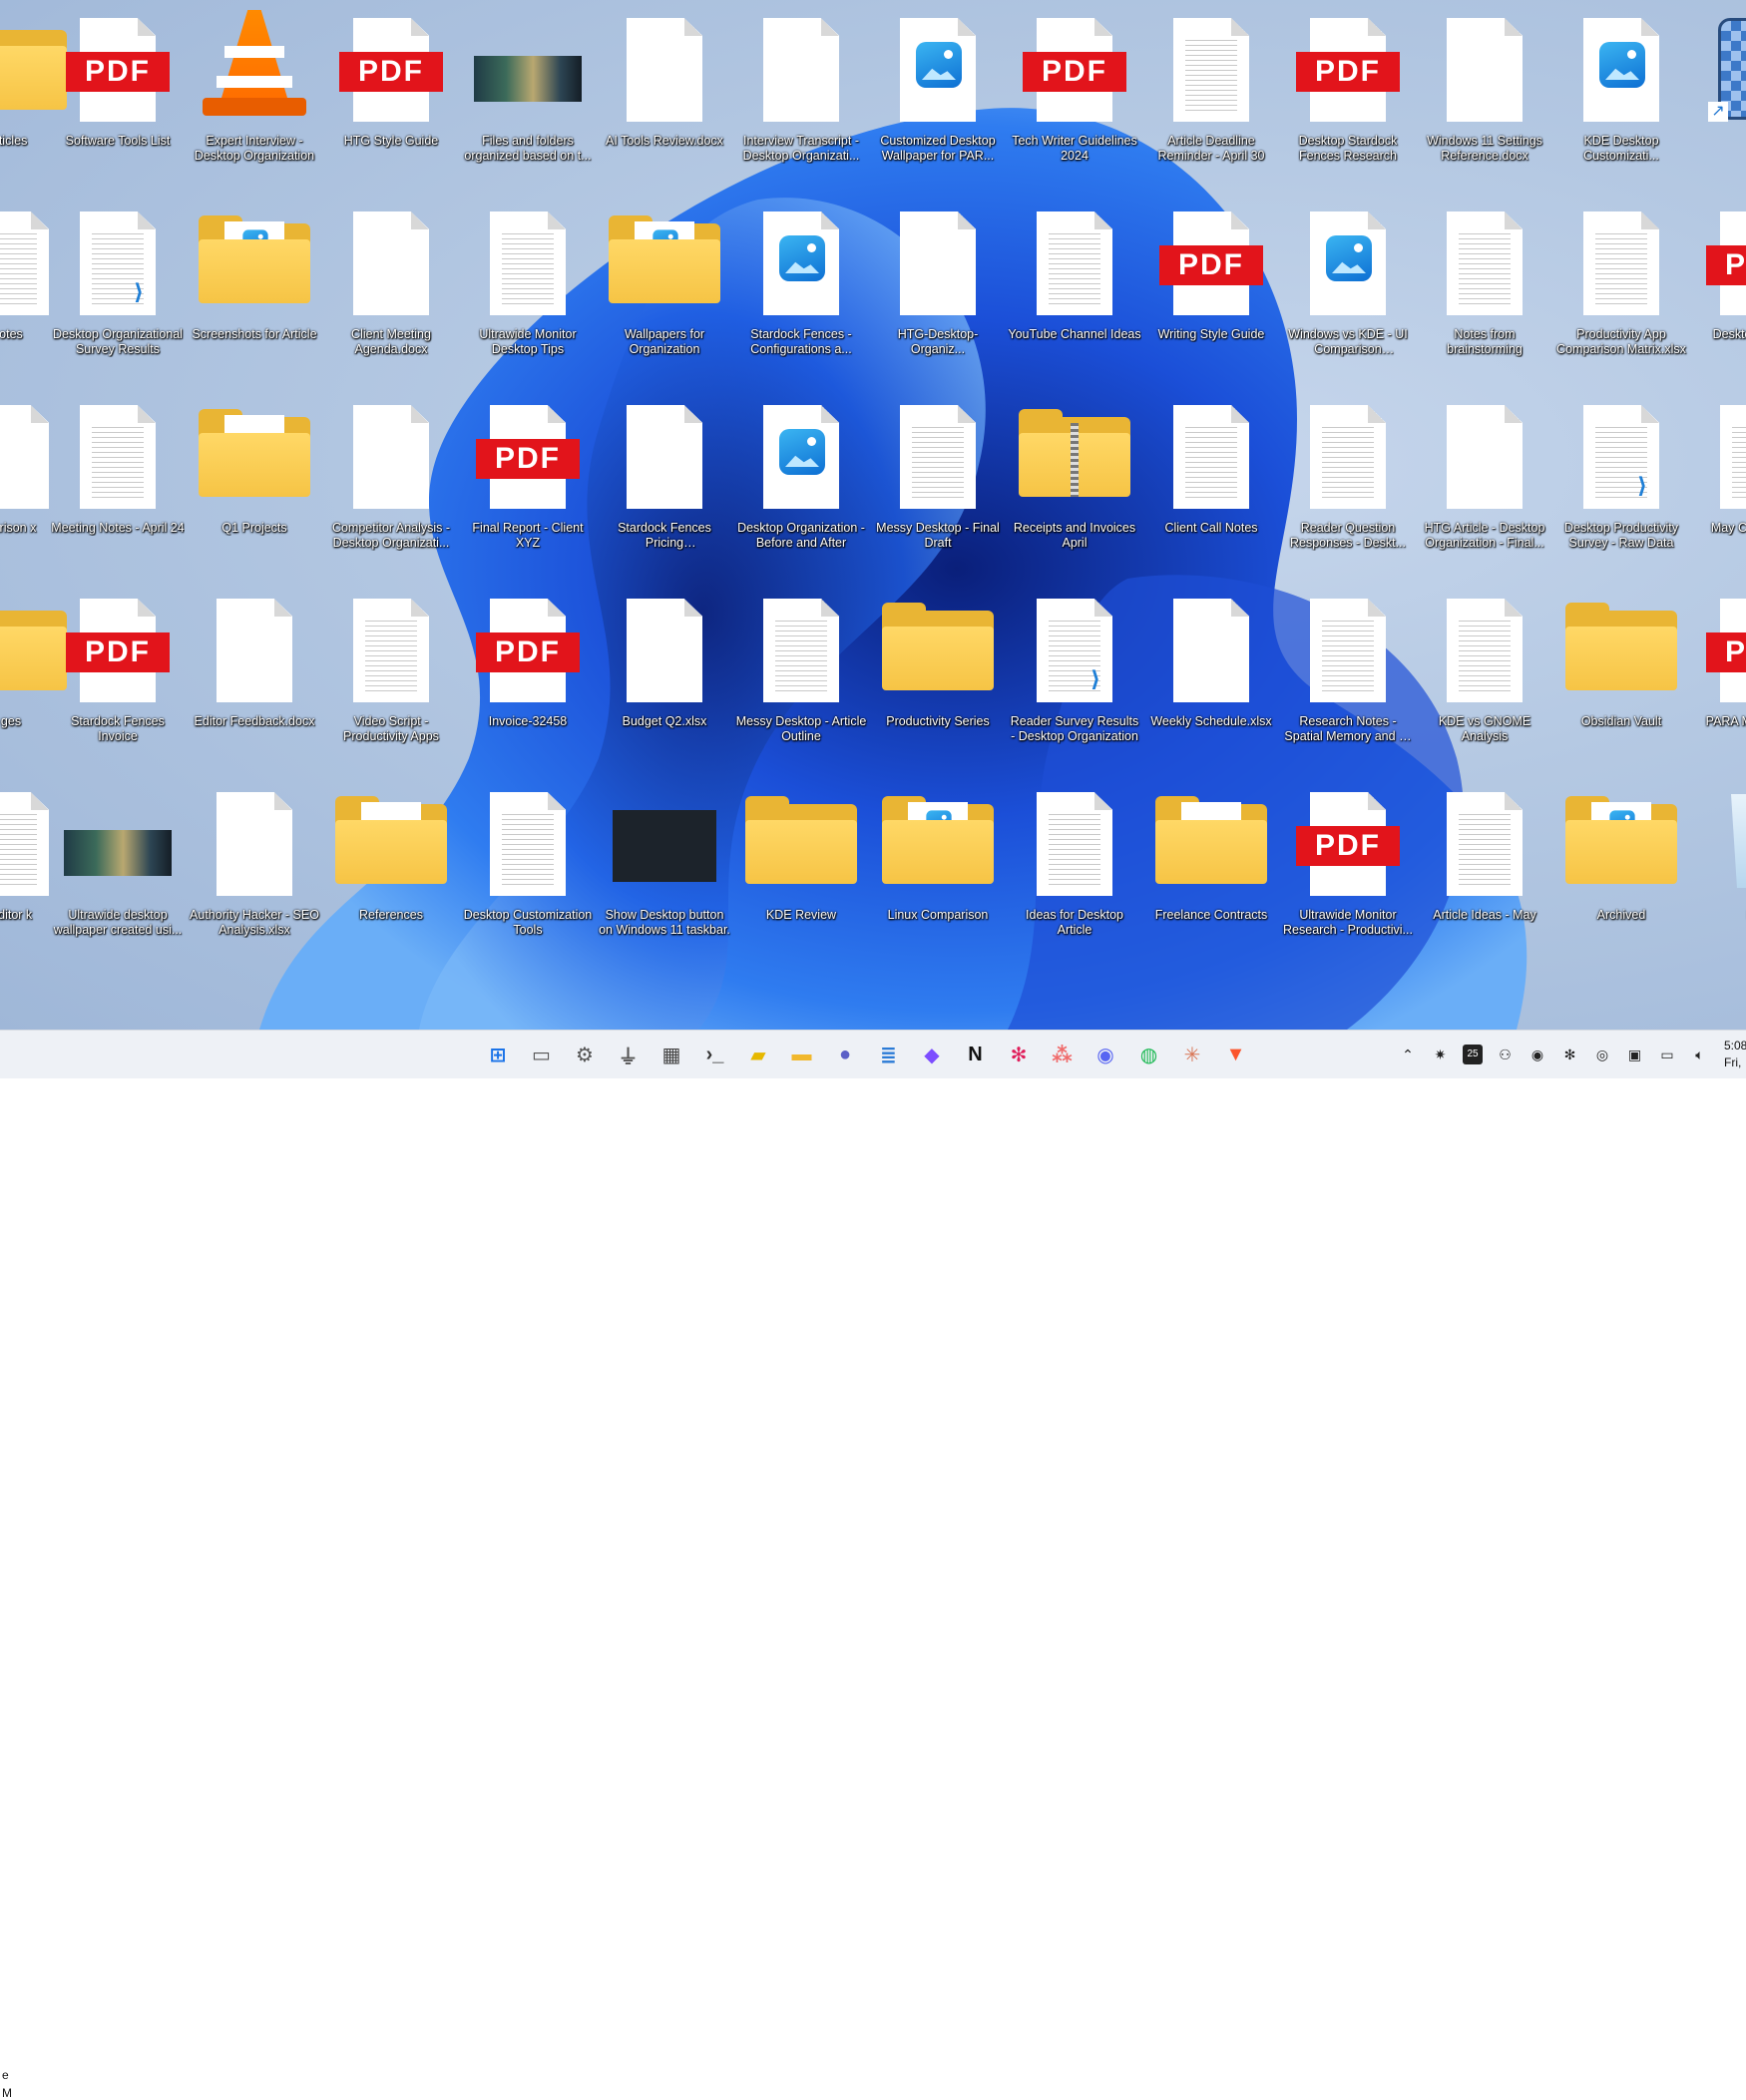  What do you see at coordinates (1718, 487) in the screenshot?
I see `desktop-icon: May Cont Tech A` at bounding box center [1718, 487].